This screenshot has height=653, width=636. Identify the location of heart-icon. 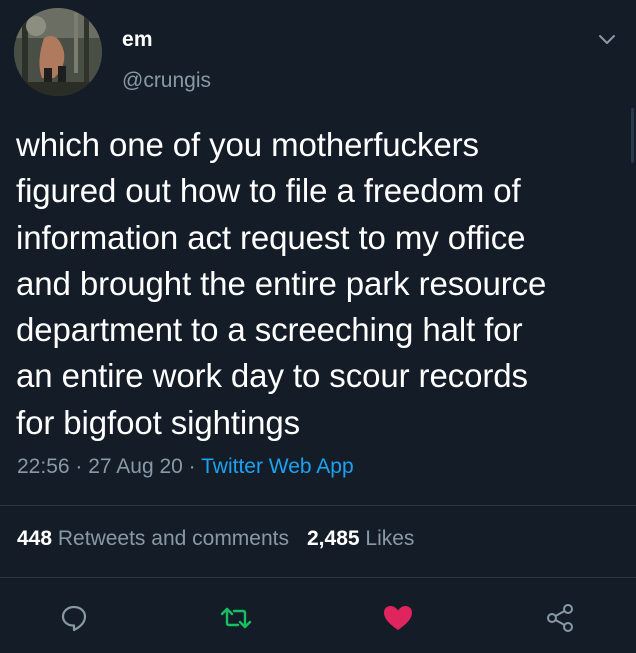
(398, 618).